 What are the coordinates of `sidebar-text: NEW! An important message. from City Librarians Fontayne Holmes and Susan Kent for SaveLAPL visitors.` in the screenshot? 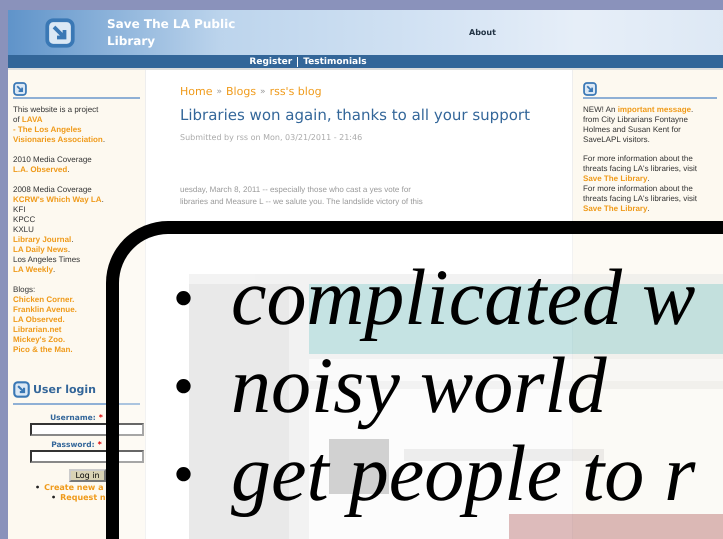 It's located at (638, 125).